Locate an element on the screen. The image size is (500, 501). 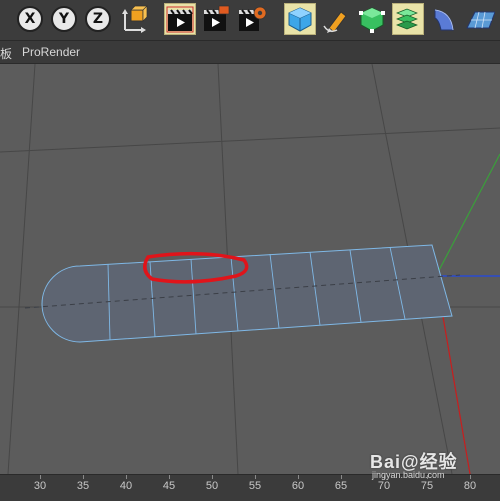
ruler-tick: 60 is located at coordinates (298, 486).